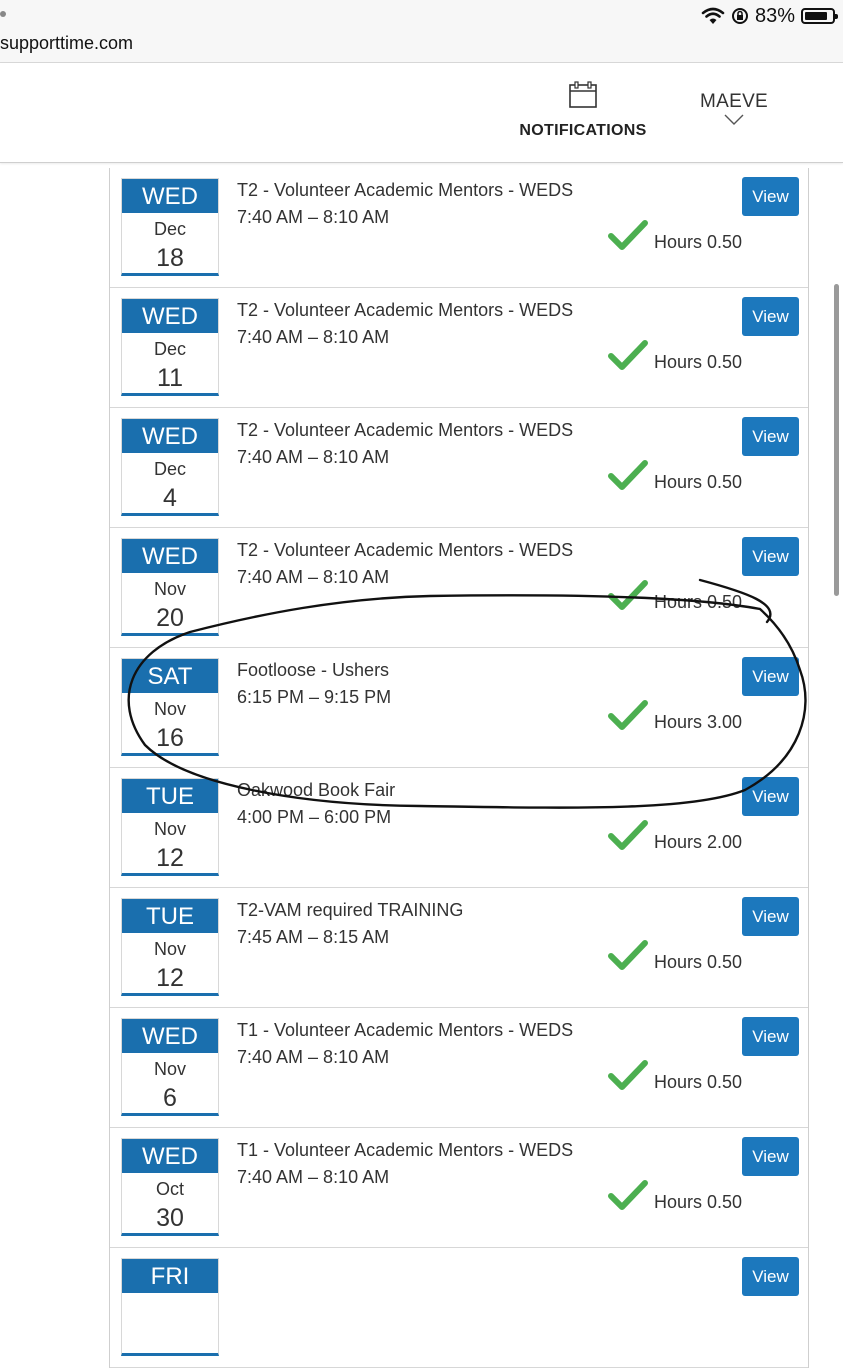 This screenshot has height=1368, width=843. I want to click on date-badge: WED Dec 11, so click(170, 347).